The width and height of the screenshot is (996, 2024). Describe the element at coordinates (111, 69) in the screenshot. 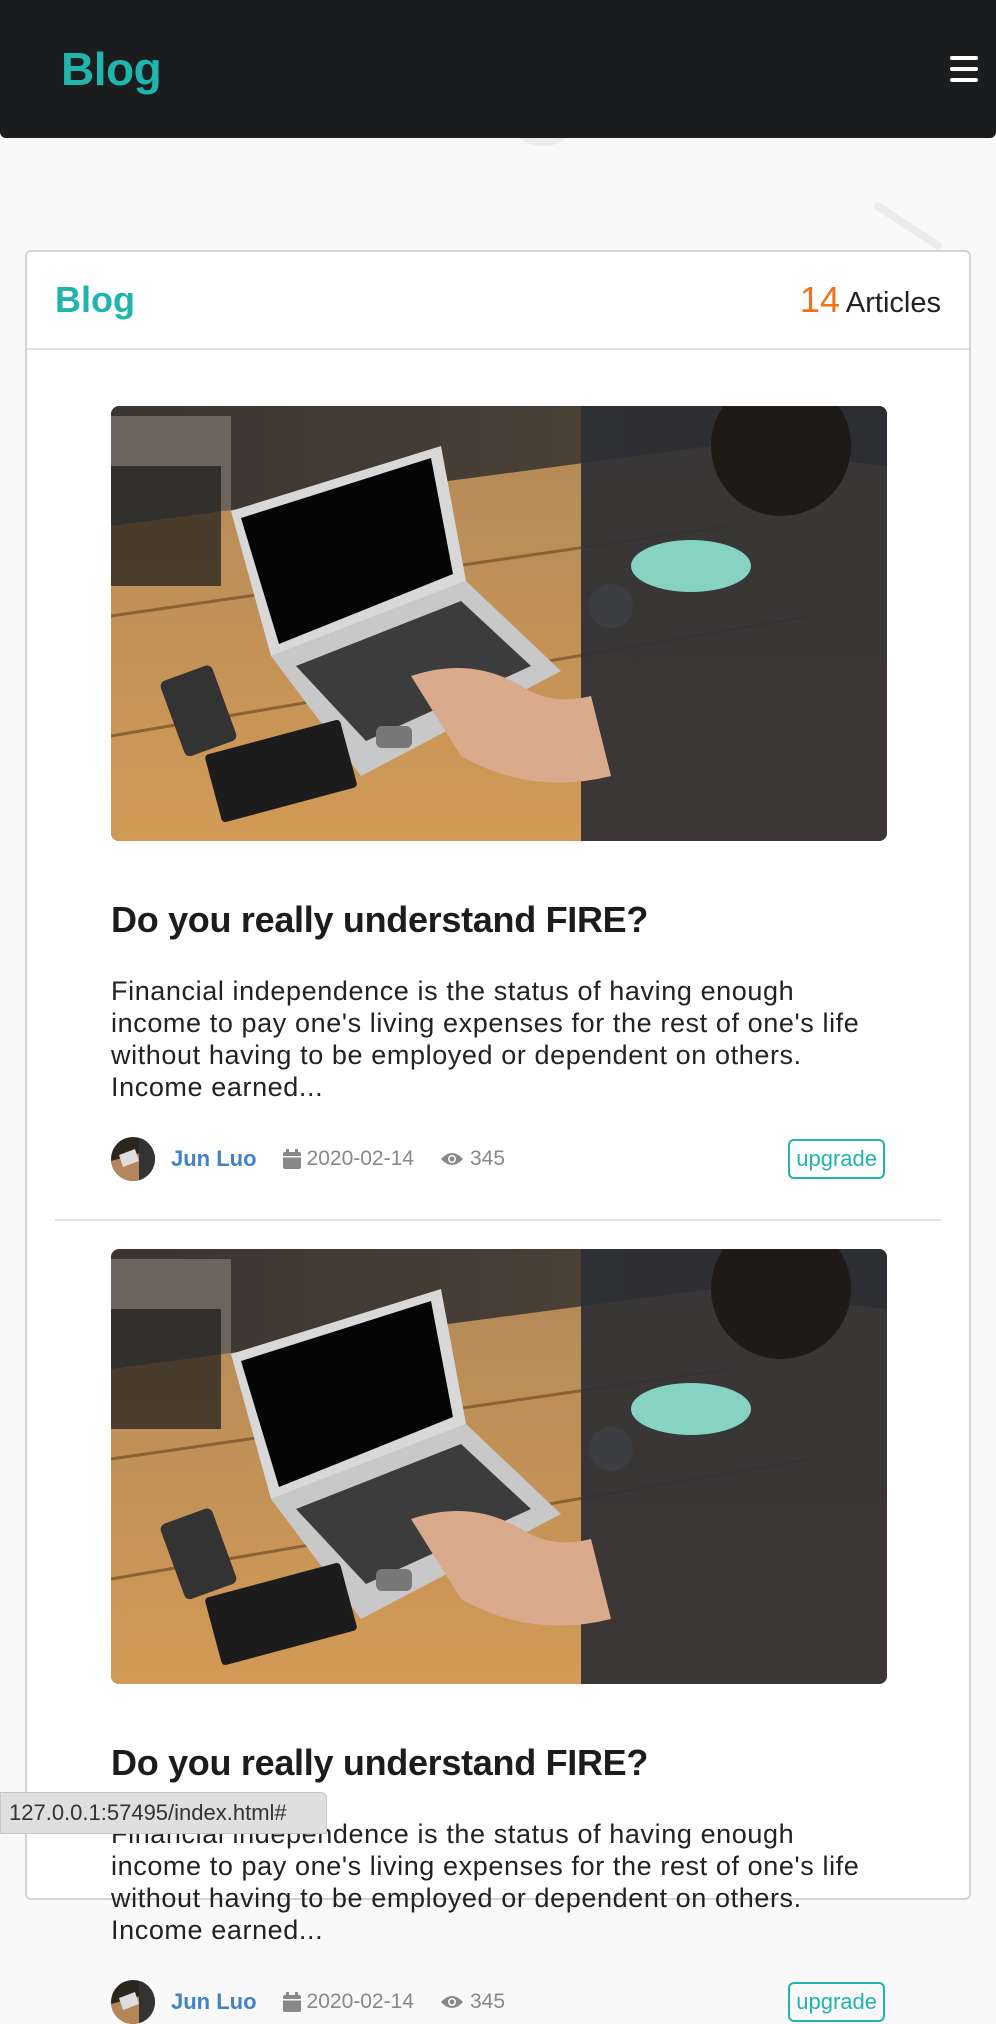

I see `brand-logo: Blog` at that location.